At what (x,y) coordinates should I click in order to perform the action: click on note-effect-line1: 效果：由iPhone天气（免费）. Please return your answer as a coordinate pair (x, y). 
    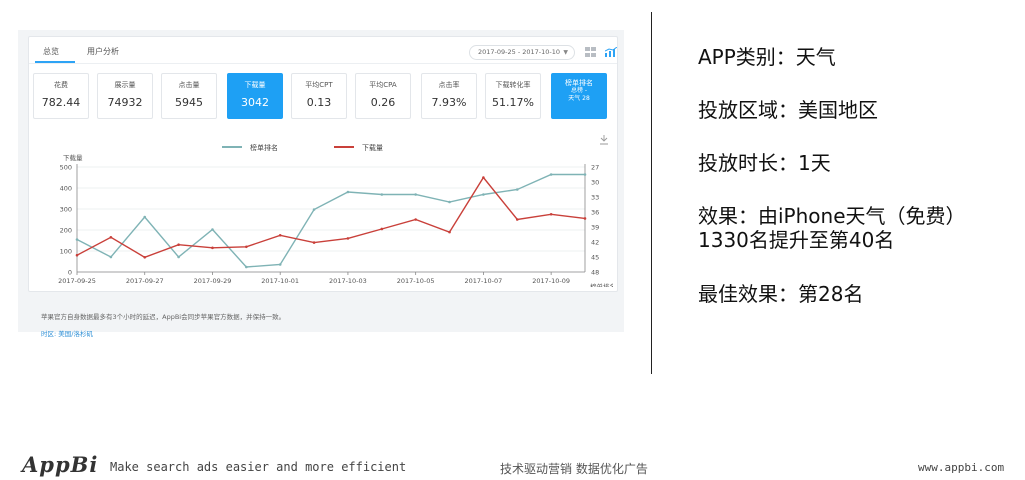
    Looking at the image, I should click on (832, 216).